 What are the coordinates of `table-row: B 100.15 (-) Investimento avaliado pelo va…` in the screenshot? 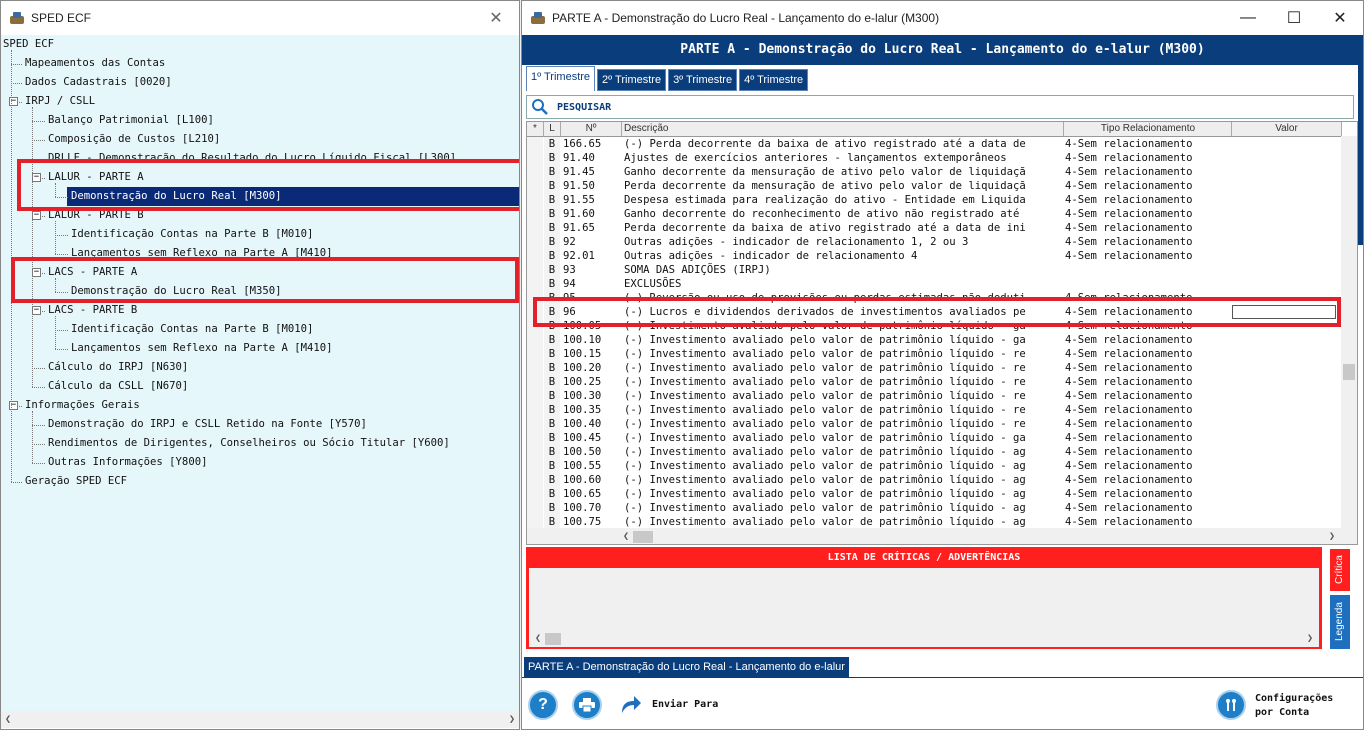 It's located at (934, 354).